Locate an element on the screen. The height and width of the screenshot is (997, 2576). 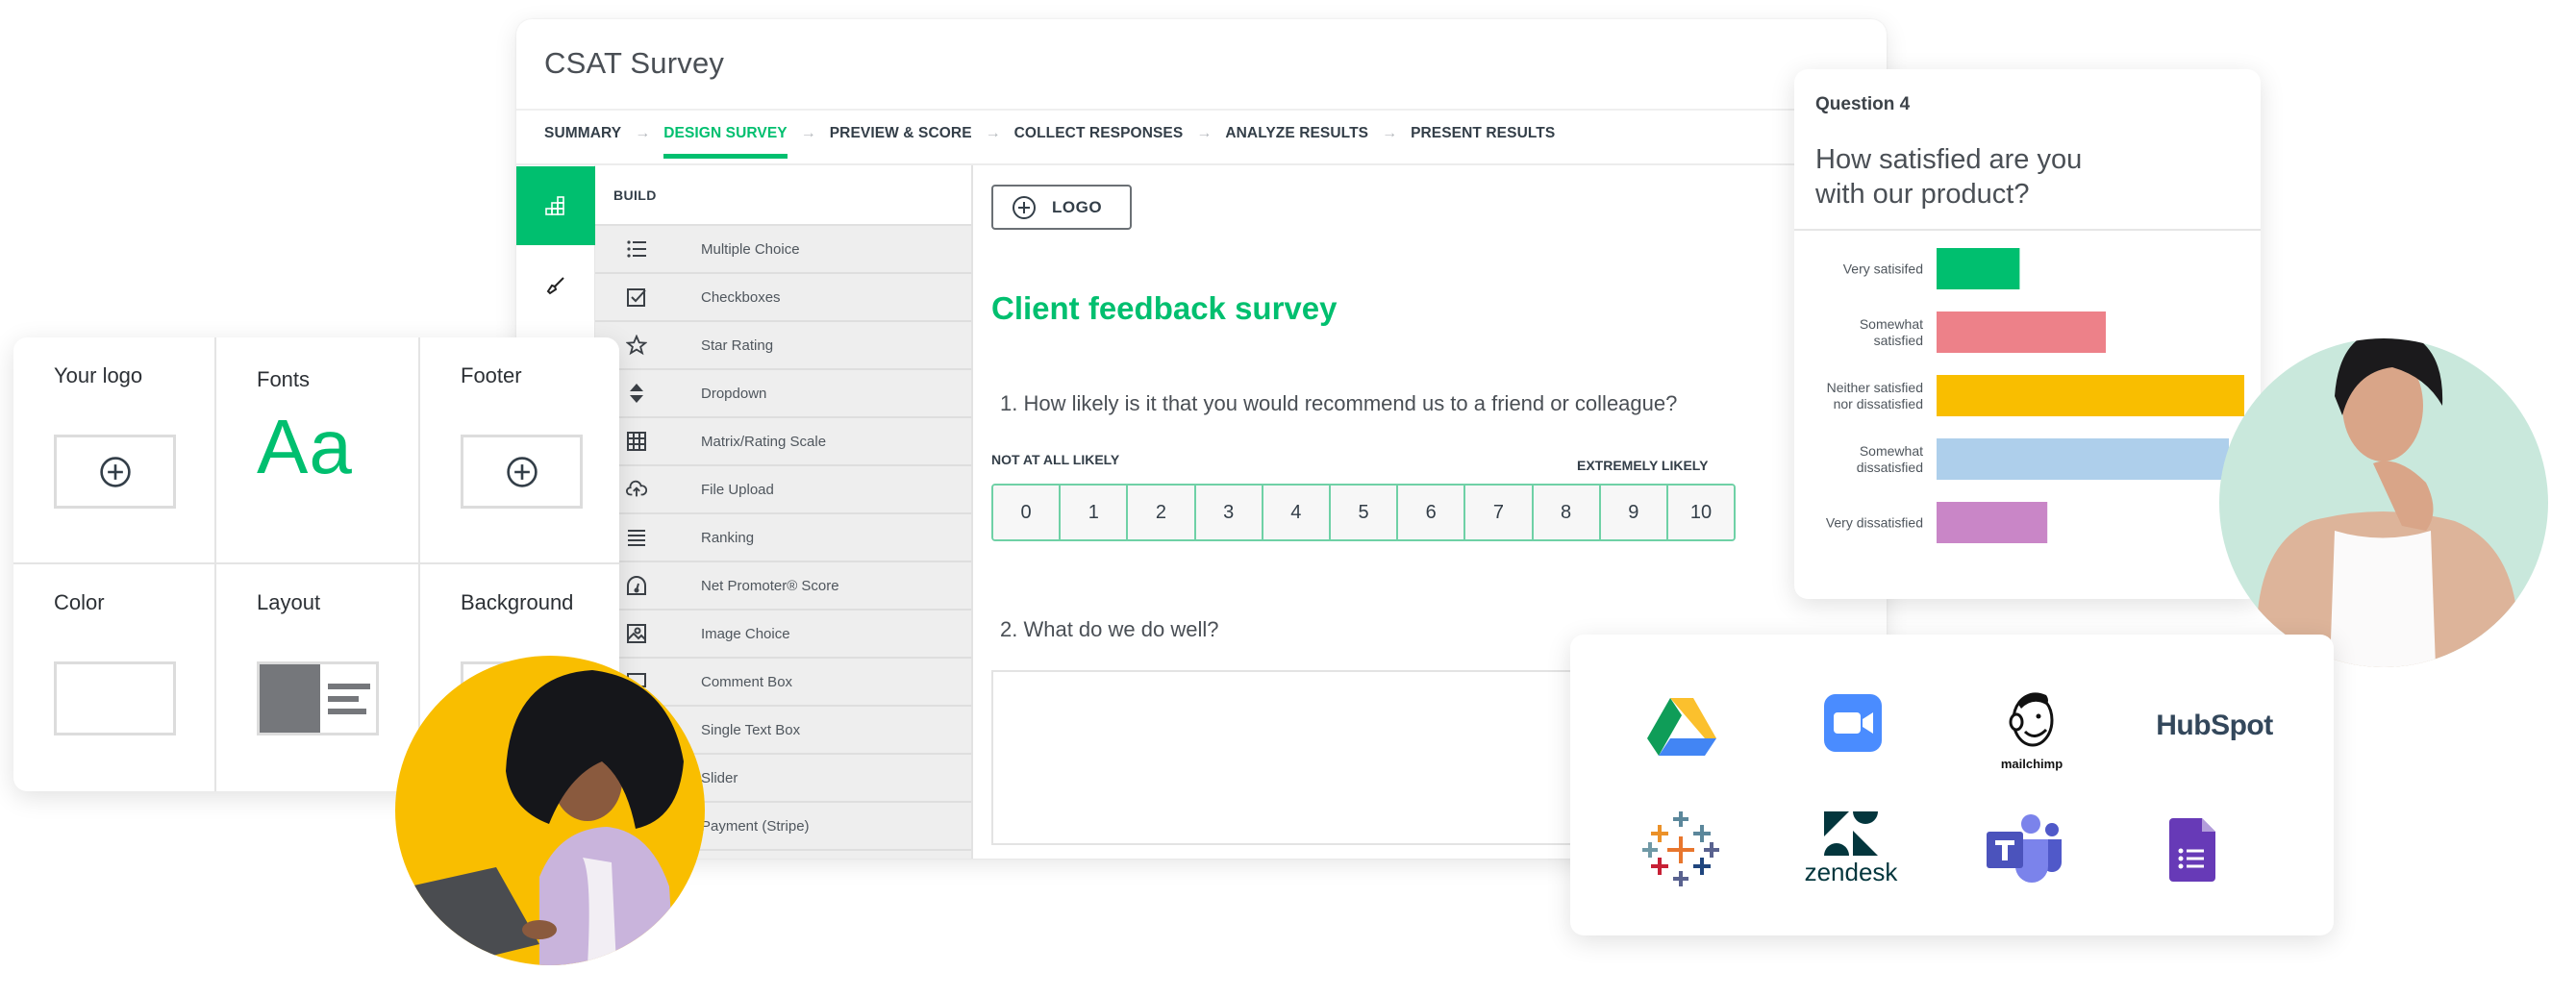
tab-collect-responses: COLLECT RESPONSES is located at coordinates (1099, 133).